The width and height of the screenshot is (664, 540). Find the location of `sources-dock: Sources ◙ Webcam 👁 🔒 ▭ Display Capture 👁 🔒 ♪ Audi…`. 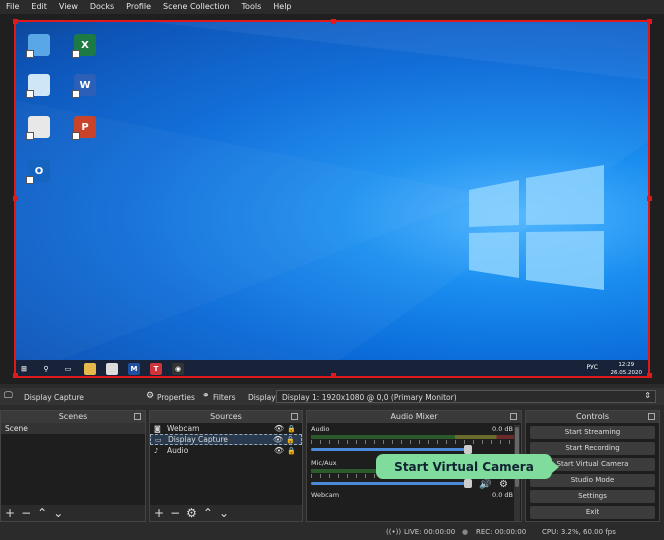

sources-dock: Sources ◙ Webcam 👁 🔒 ▭ Display Capture 👁 🔒 ♪ Audi… is located at coordinates (226, 466).